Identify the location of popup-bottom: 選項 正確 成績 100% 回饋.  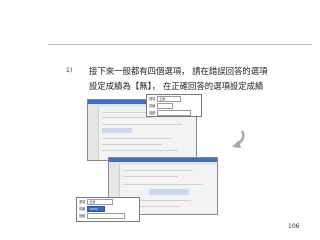
(108, 209).